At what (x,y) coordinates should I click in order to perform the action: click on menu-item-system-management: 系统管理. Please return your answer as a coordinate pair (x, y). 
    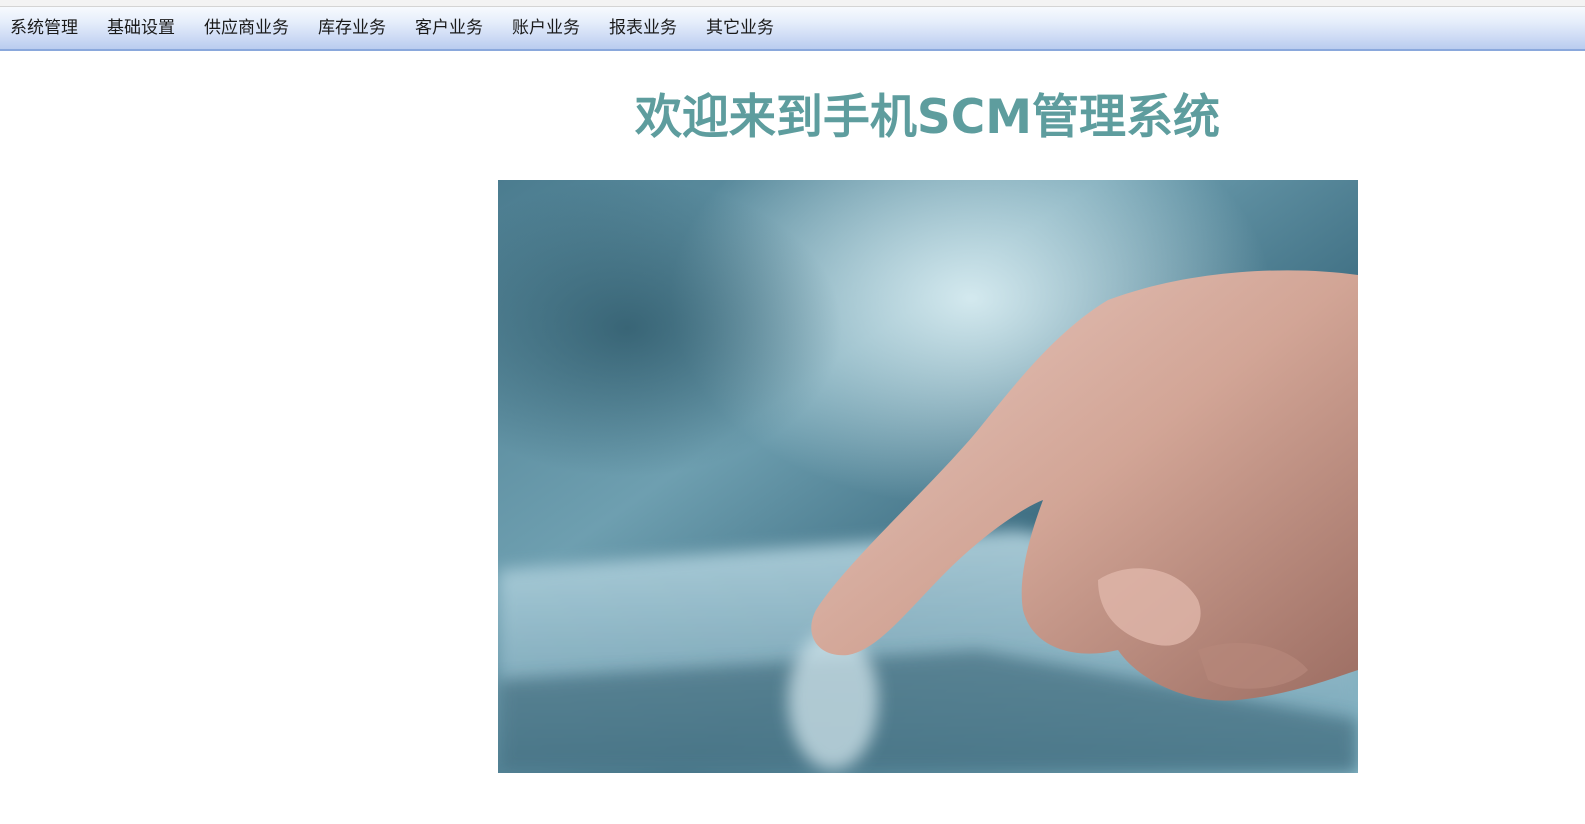
    Looking at the image, I should click on (44, 28).